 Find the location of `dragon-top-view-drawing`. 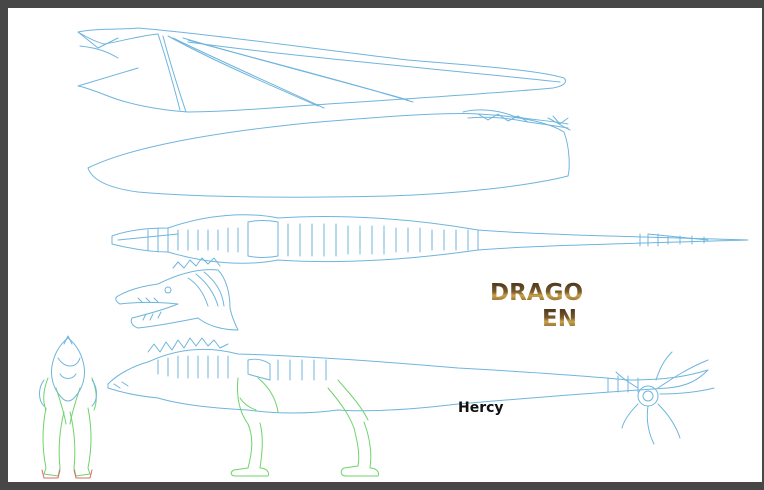

dragon-top-view-drawing is located at coordinates (430, 239).